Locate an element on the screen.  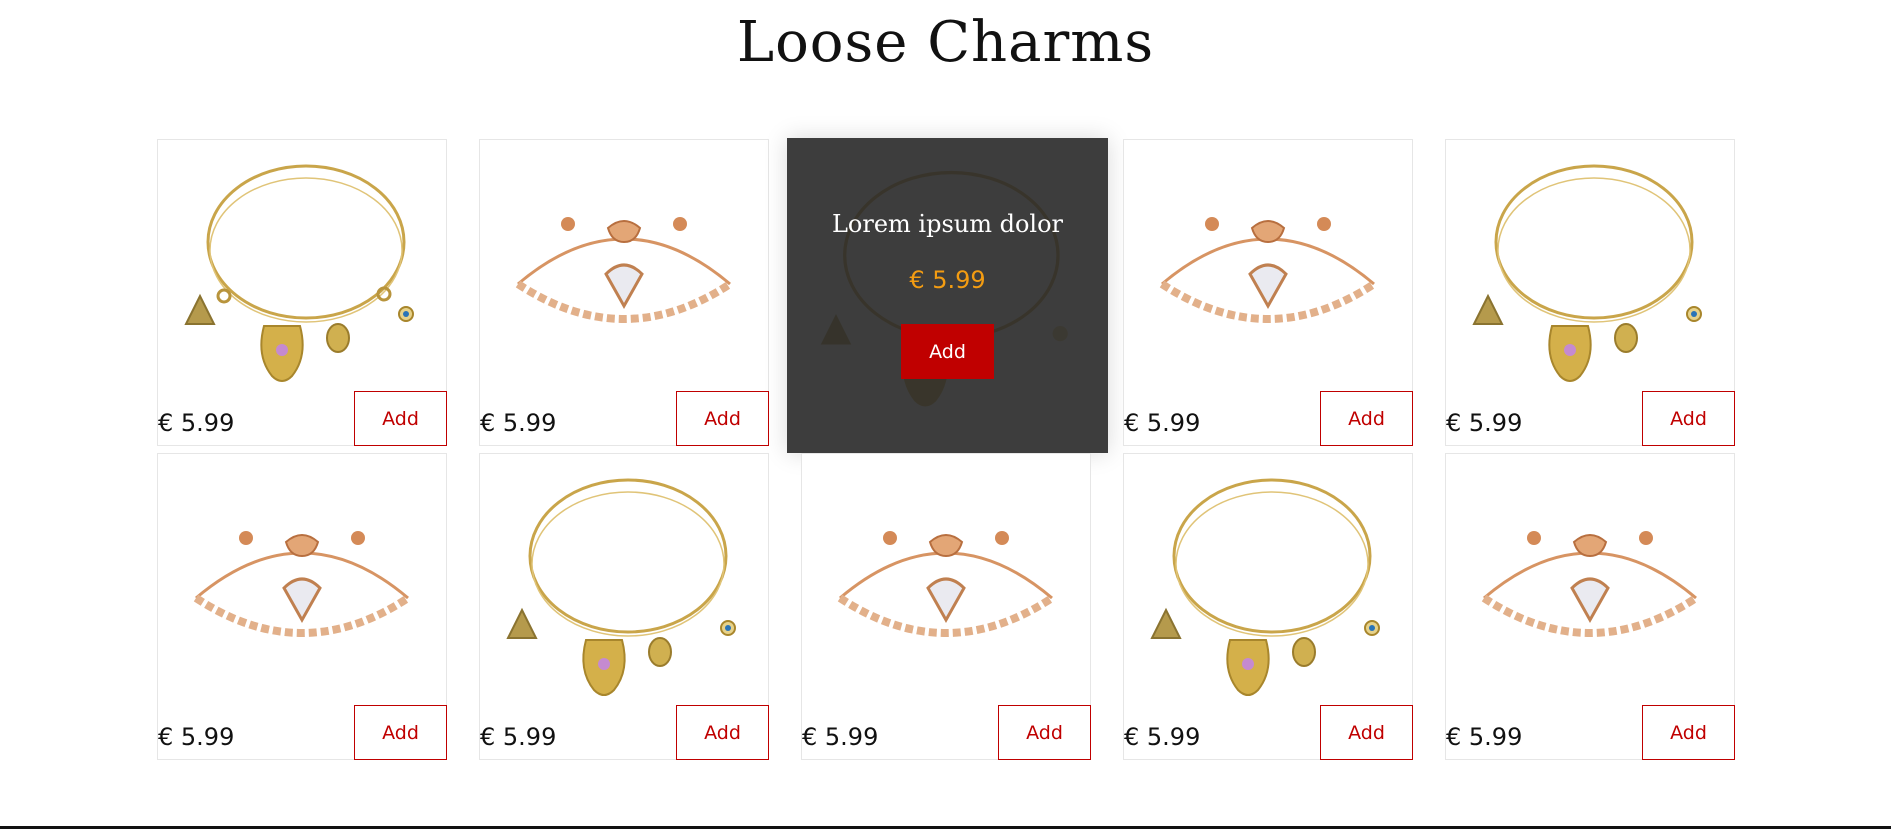
product-hover-overlay: Lorem ipsum dolor € 5.99 Add is located at coordinates (947, 295).